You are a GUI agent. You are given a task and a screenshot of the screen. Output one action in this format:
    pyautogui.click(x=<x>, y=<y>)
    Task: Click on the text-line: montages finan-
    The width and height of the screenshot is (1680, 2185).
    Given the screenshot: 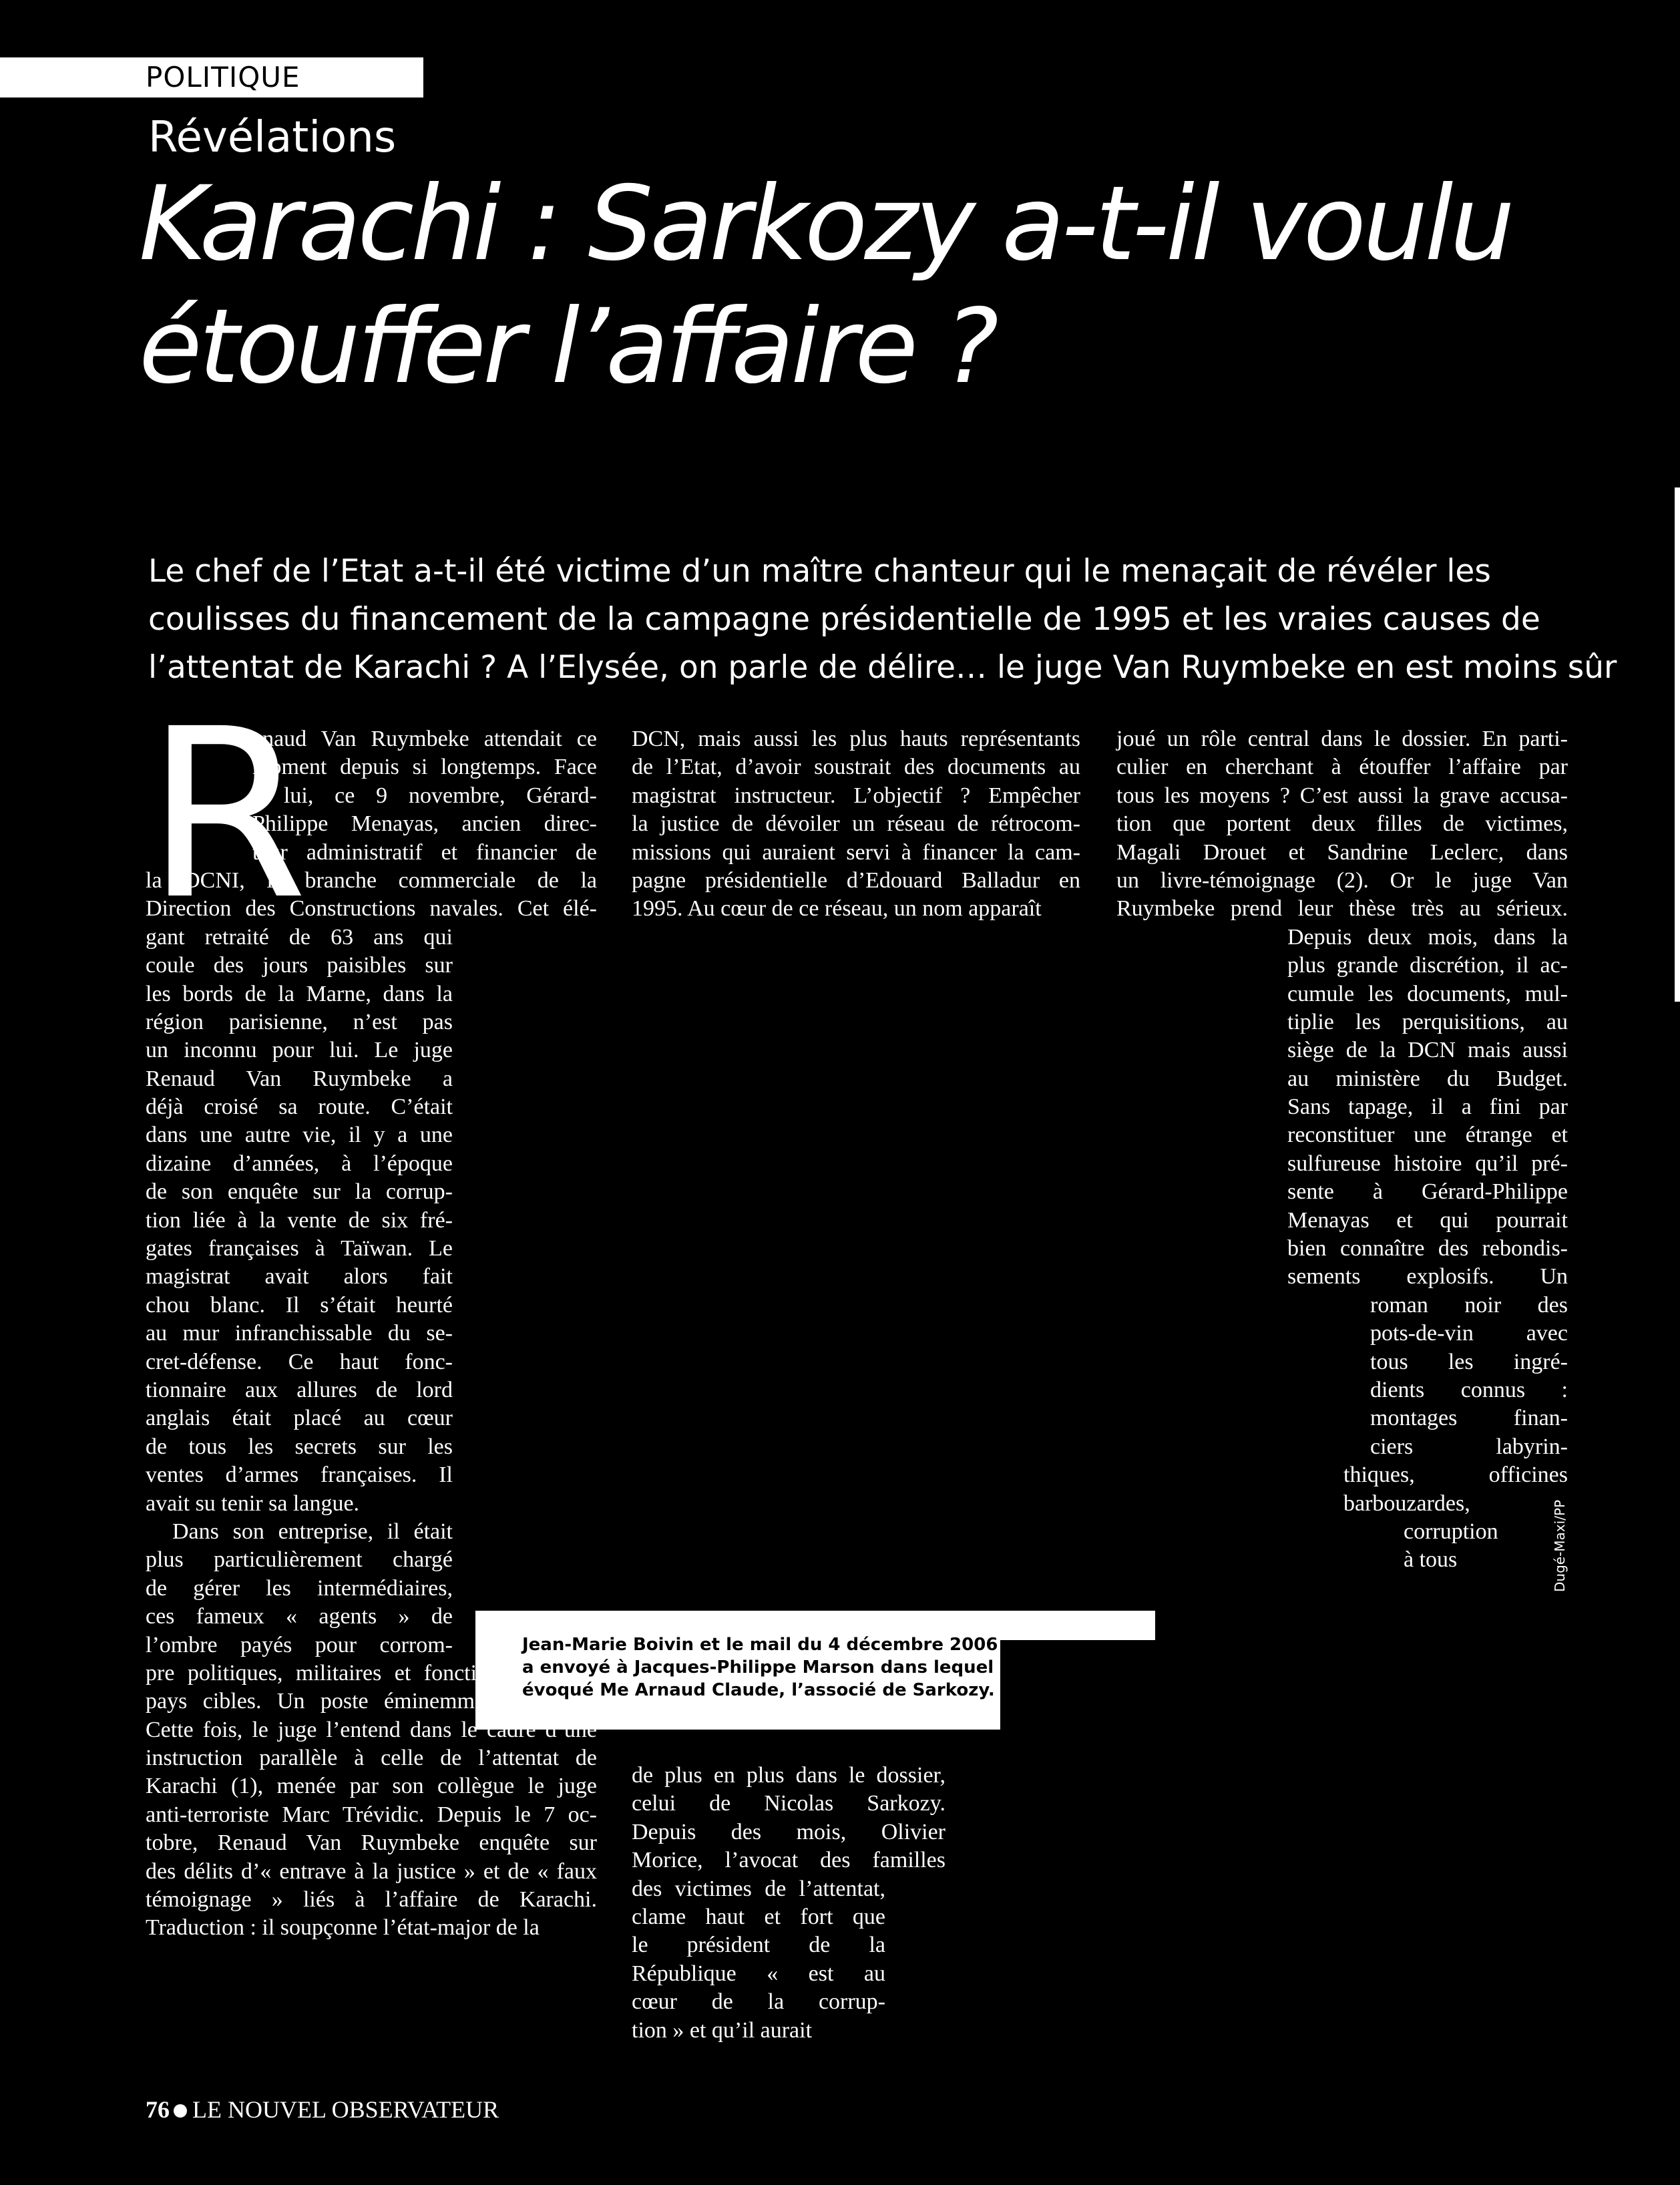 What is the action you would take?
    pyautogui.click(x=1469, y=1418)
    